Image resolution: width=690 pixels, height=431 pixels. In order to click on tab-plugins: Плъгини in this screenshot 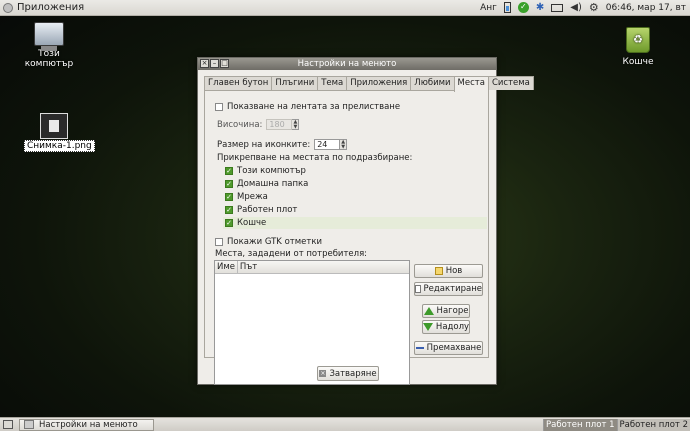, I will do `click(295, 83)`.